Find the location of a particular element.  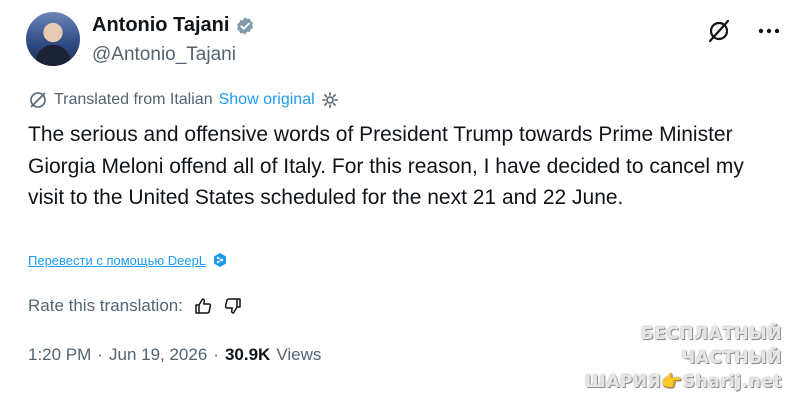

author-name-row: Antonio Tajani is located at coordinates (173, 25).